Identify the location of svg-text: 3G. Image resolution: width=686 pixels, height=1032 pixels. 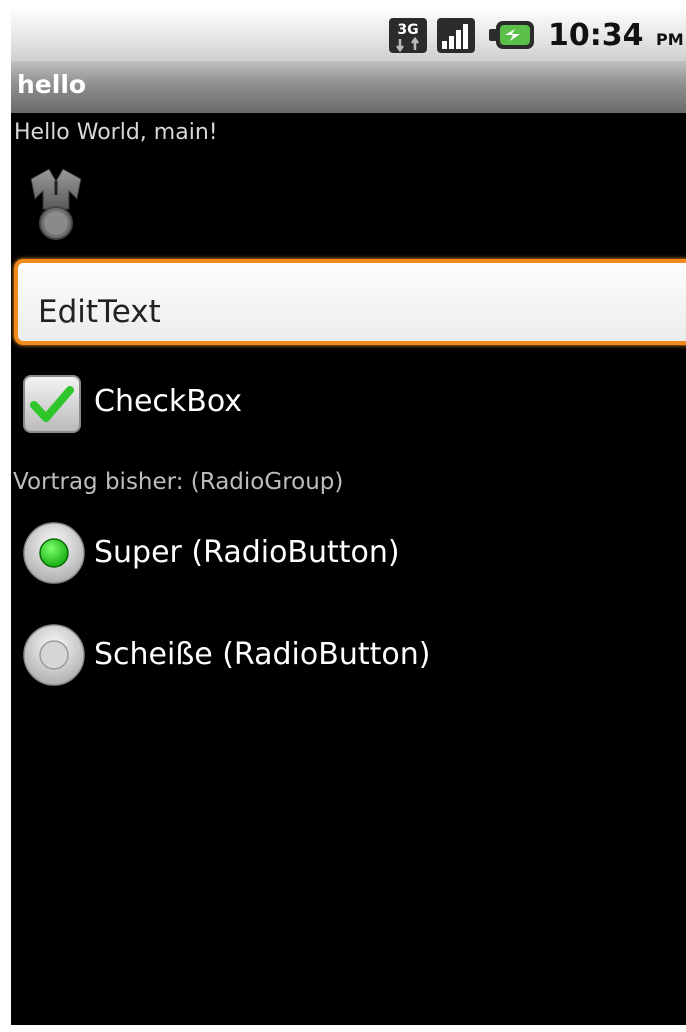
(407, 30).